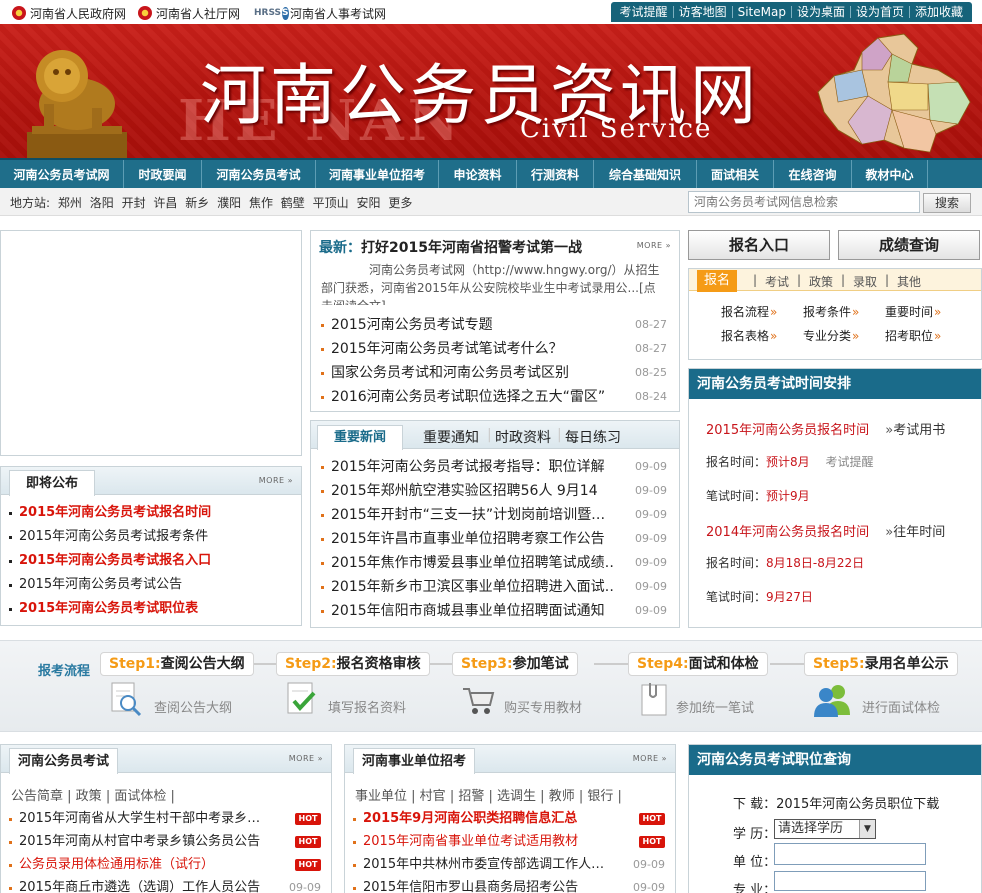  What do you see at coordinates (909, 245) in the screenshot?
I see `score-query-button: 成绩查询` at bounding box center [909, 245].